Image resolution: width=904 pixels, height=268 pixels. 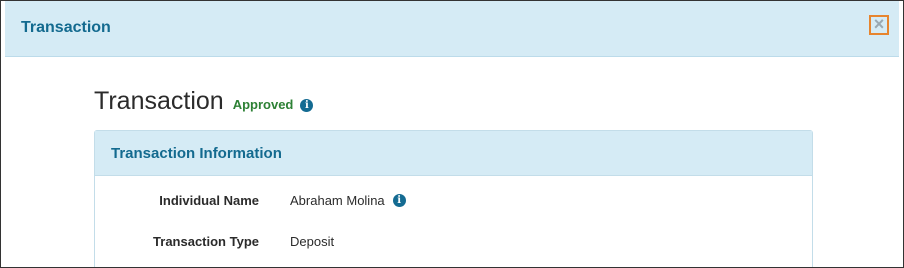 What do you see at coordinates (399, 200) in the screenshot?
I see `individual-info-icon: i` at bounding box center [399, 200].